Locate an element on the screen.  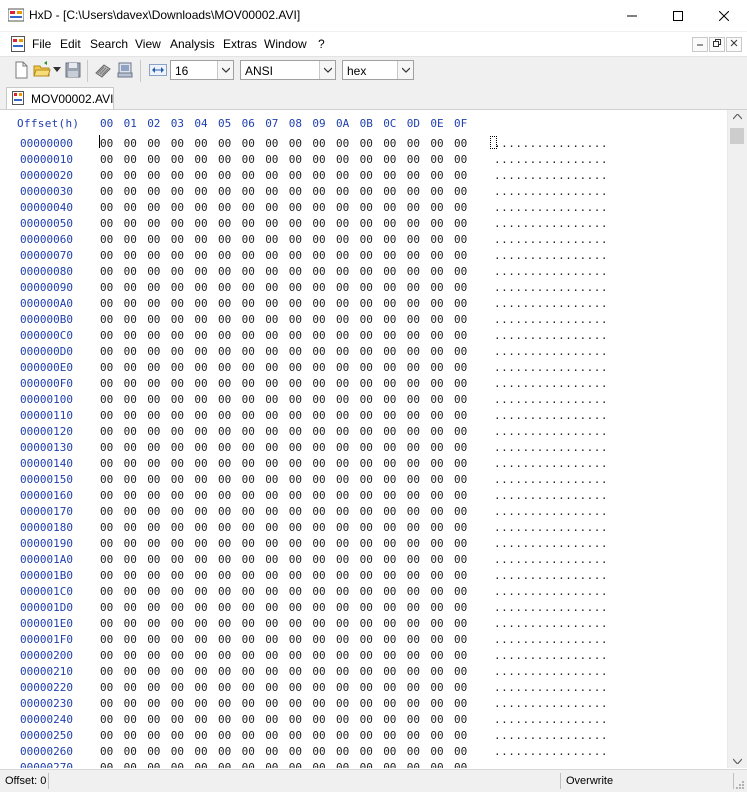
menu-edit: Edit is located at coordinates (70, 44).